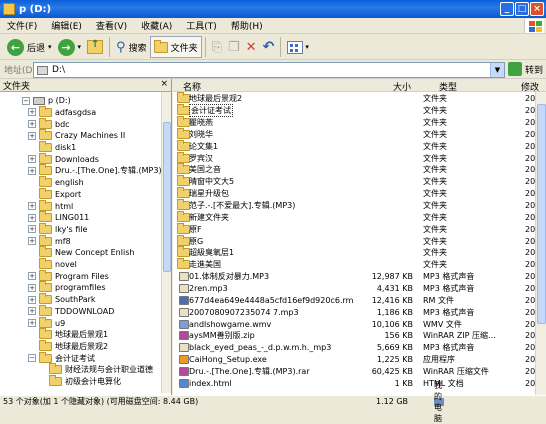  Describe the element at coordinates (540, 243) in the screenshot. I see `file-list-scrollbar` at that location.